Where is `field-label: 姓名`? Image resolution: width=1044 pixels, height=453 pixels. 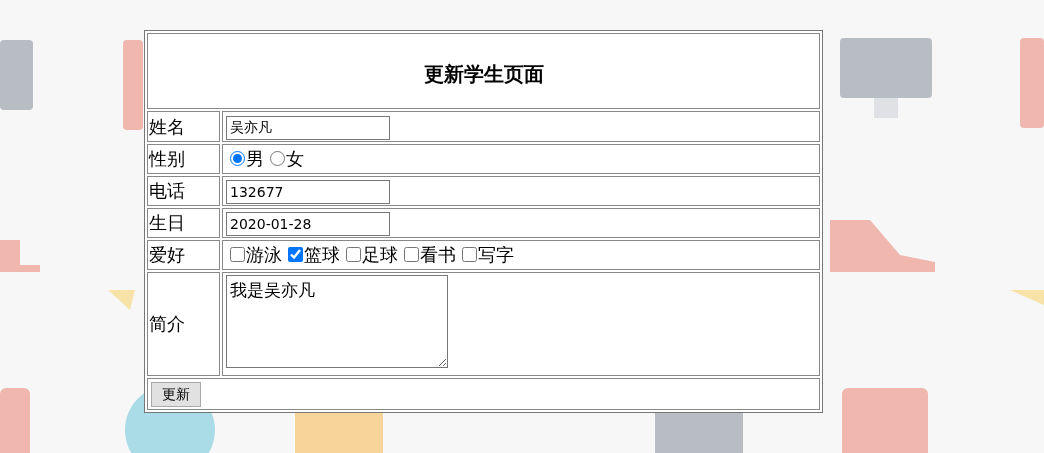
field-label: 姓名 is located at coordinates (167, 126).